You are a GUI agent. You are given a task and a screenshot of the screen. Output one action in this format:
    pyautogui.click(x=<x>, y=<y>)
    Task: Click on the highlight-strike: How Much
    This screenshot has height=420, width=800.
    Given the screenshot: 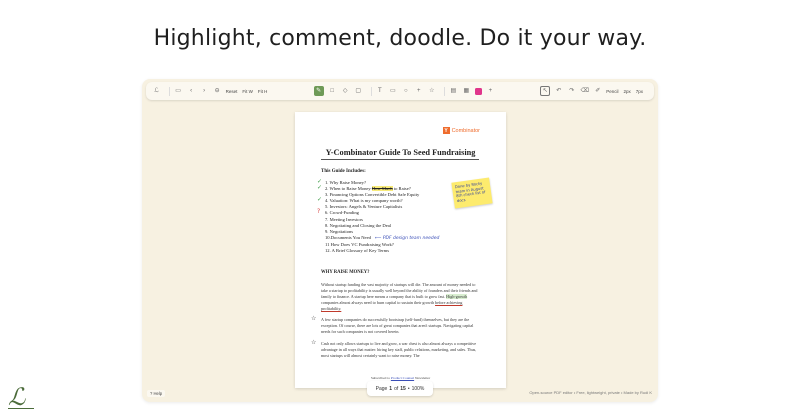 What is the action you would take?
    pyautogui.click(x=382, y=189)
    